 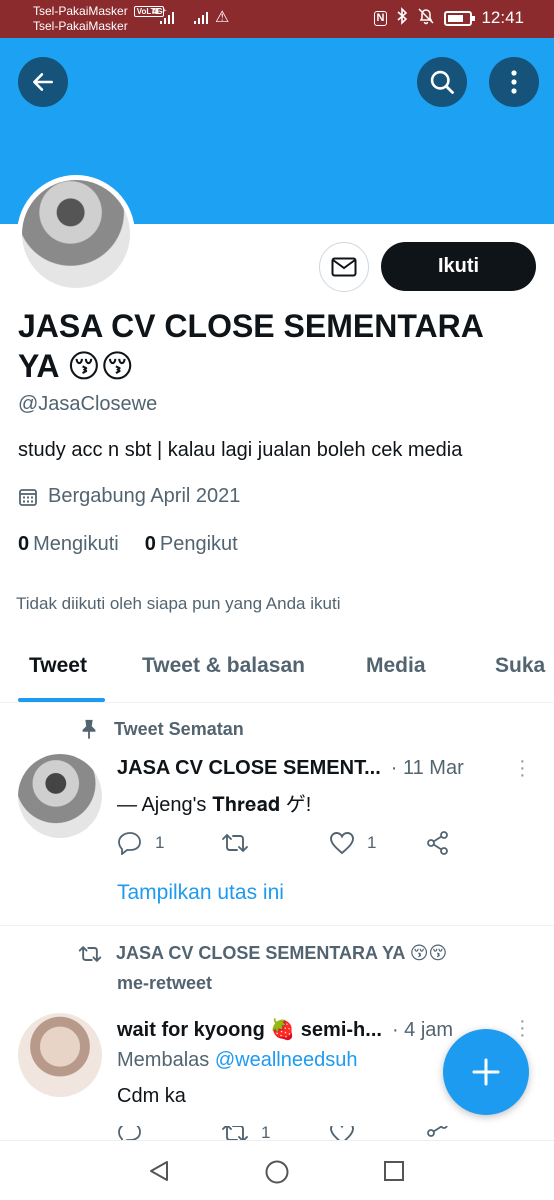 I want to click on like-button: 1, so click(x=377, y=843).